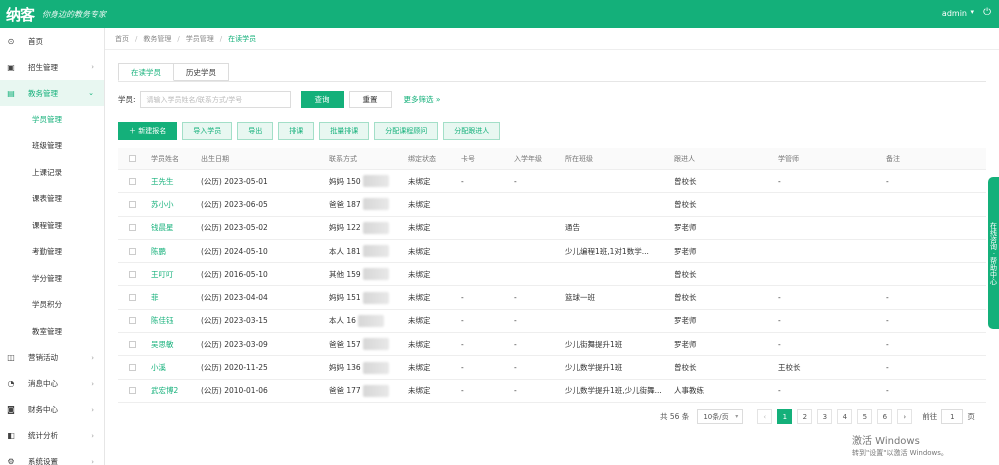 This screenshot has width=999, height=465. What do you see at coordinates (422, 158) in the screenshot?
I see `column-header: 绑定状态` at bounding box center [422, 158].